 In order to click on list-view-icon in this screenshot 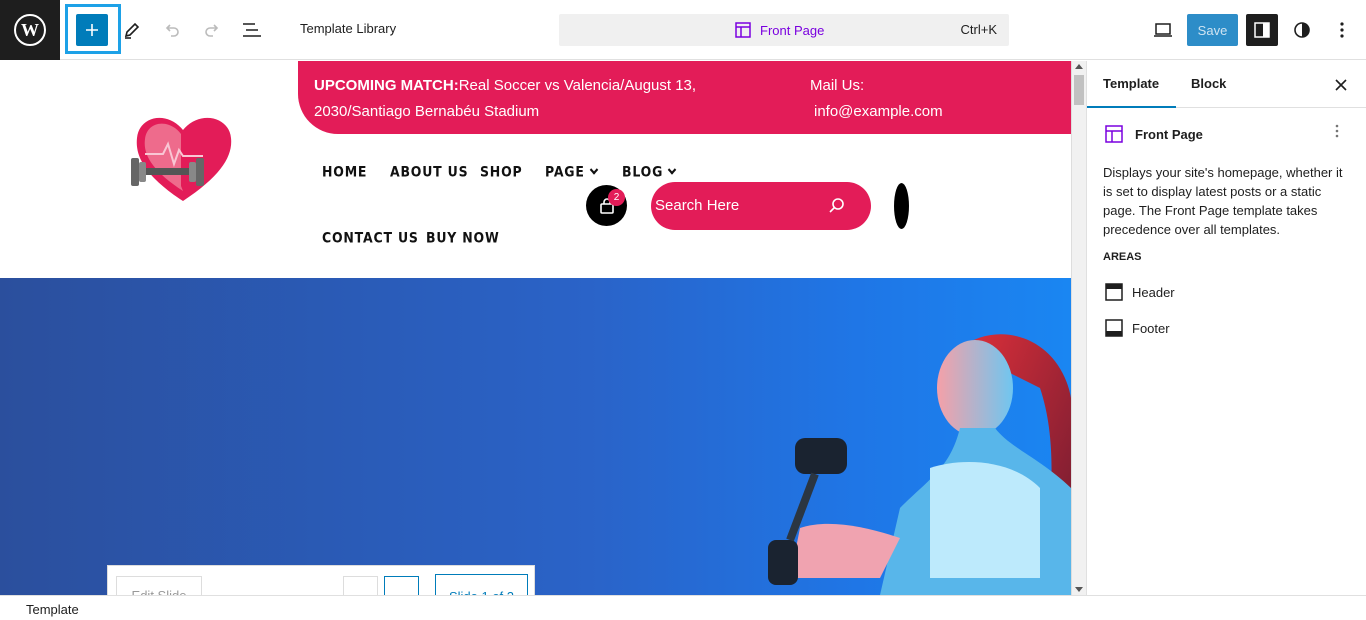, I will do `click(252, 30)`.